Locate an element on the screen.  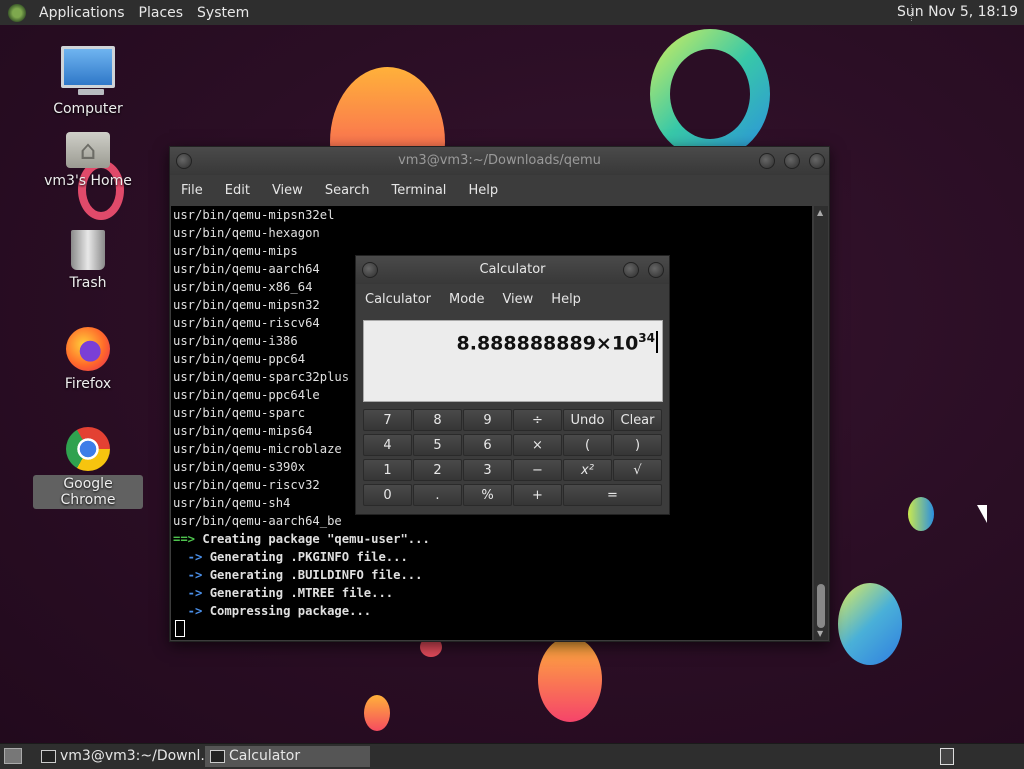
desktop-icon-home: vm3's Home is located at coordinates (88, 161).